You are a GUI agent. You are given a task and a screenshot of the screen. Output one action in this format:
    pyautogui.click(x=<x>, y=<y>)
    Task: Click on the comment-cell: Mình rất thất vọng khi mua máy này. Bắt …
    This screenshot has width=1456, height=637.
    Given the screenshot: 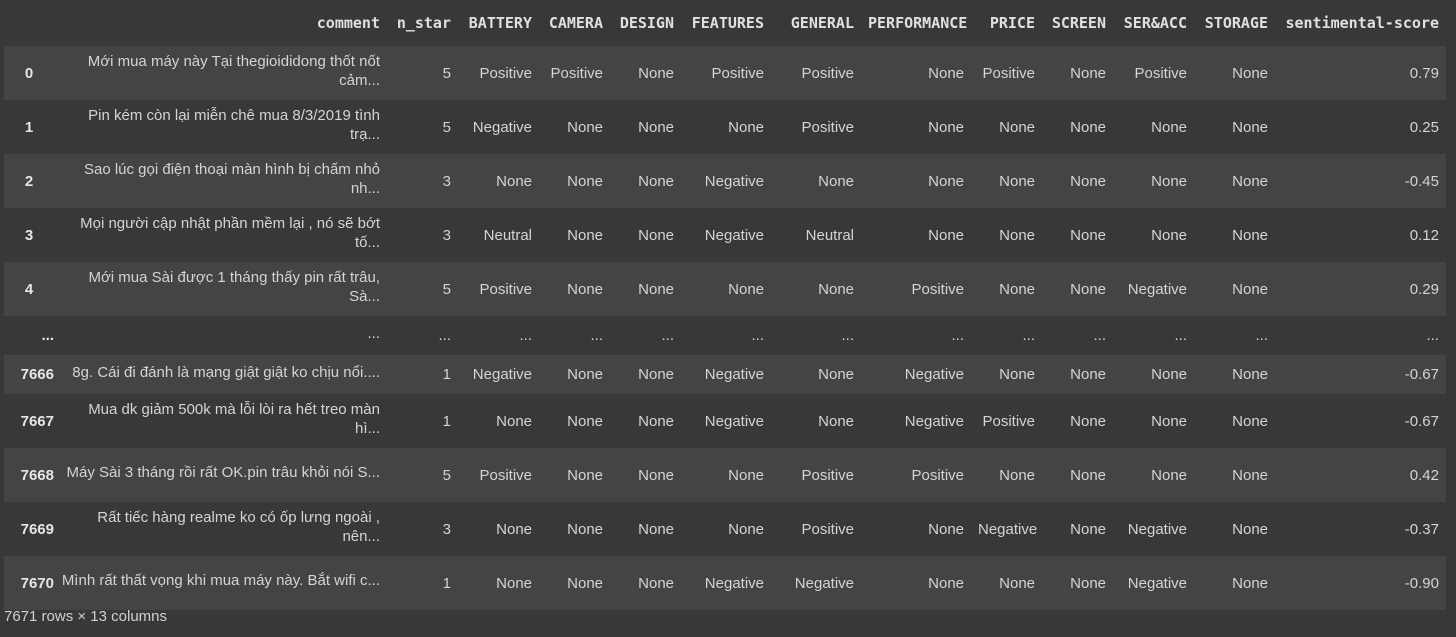 What is the action you would take?
    pyautogui.click(x=220, y=583)
    